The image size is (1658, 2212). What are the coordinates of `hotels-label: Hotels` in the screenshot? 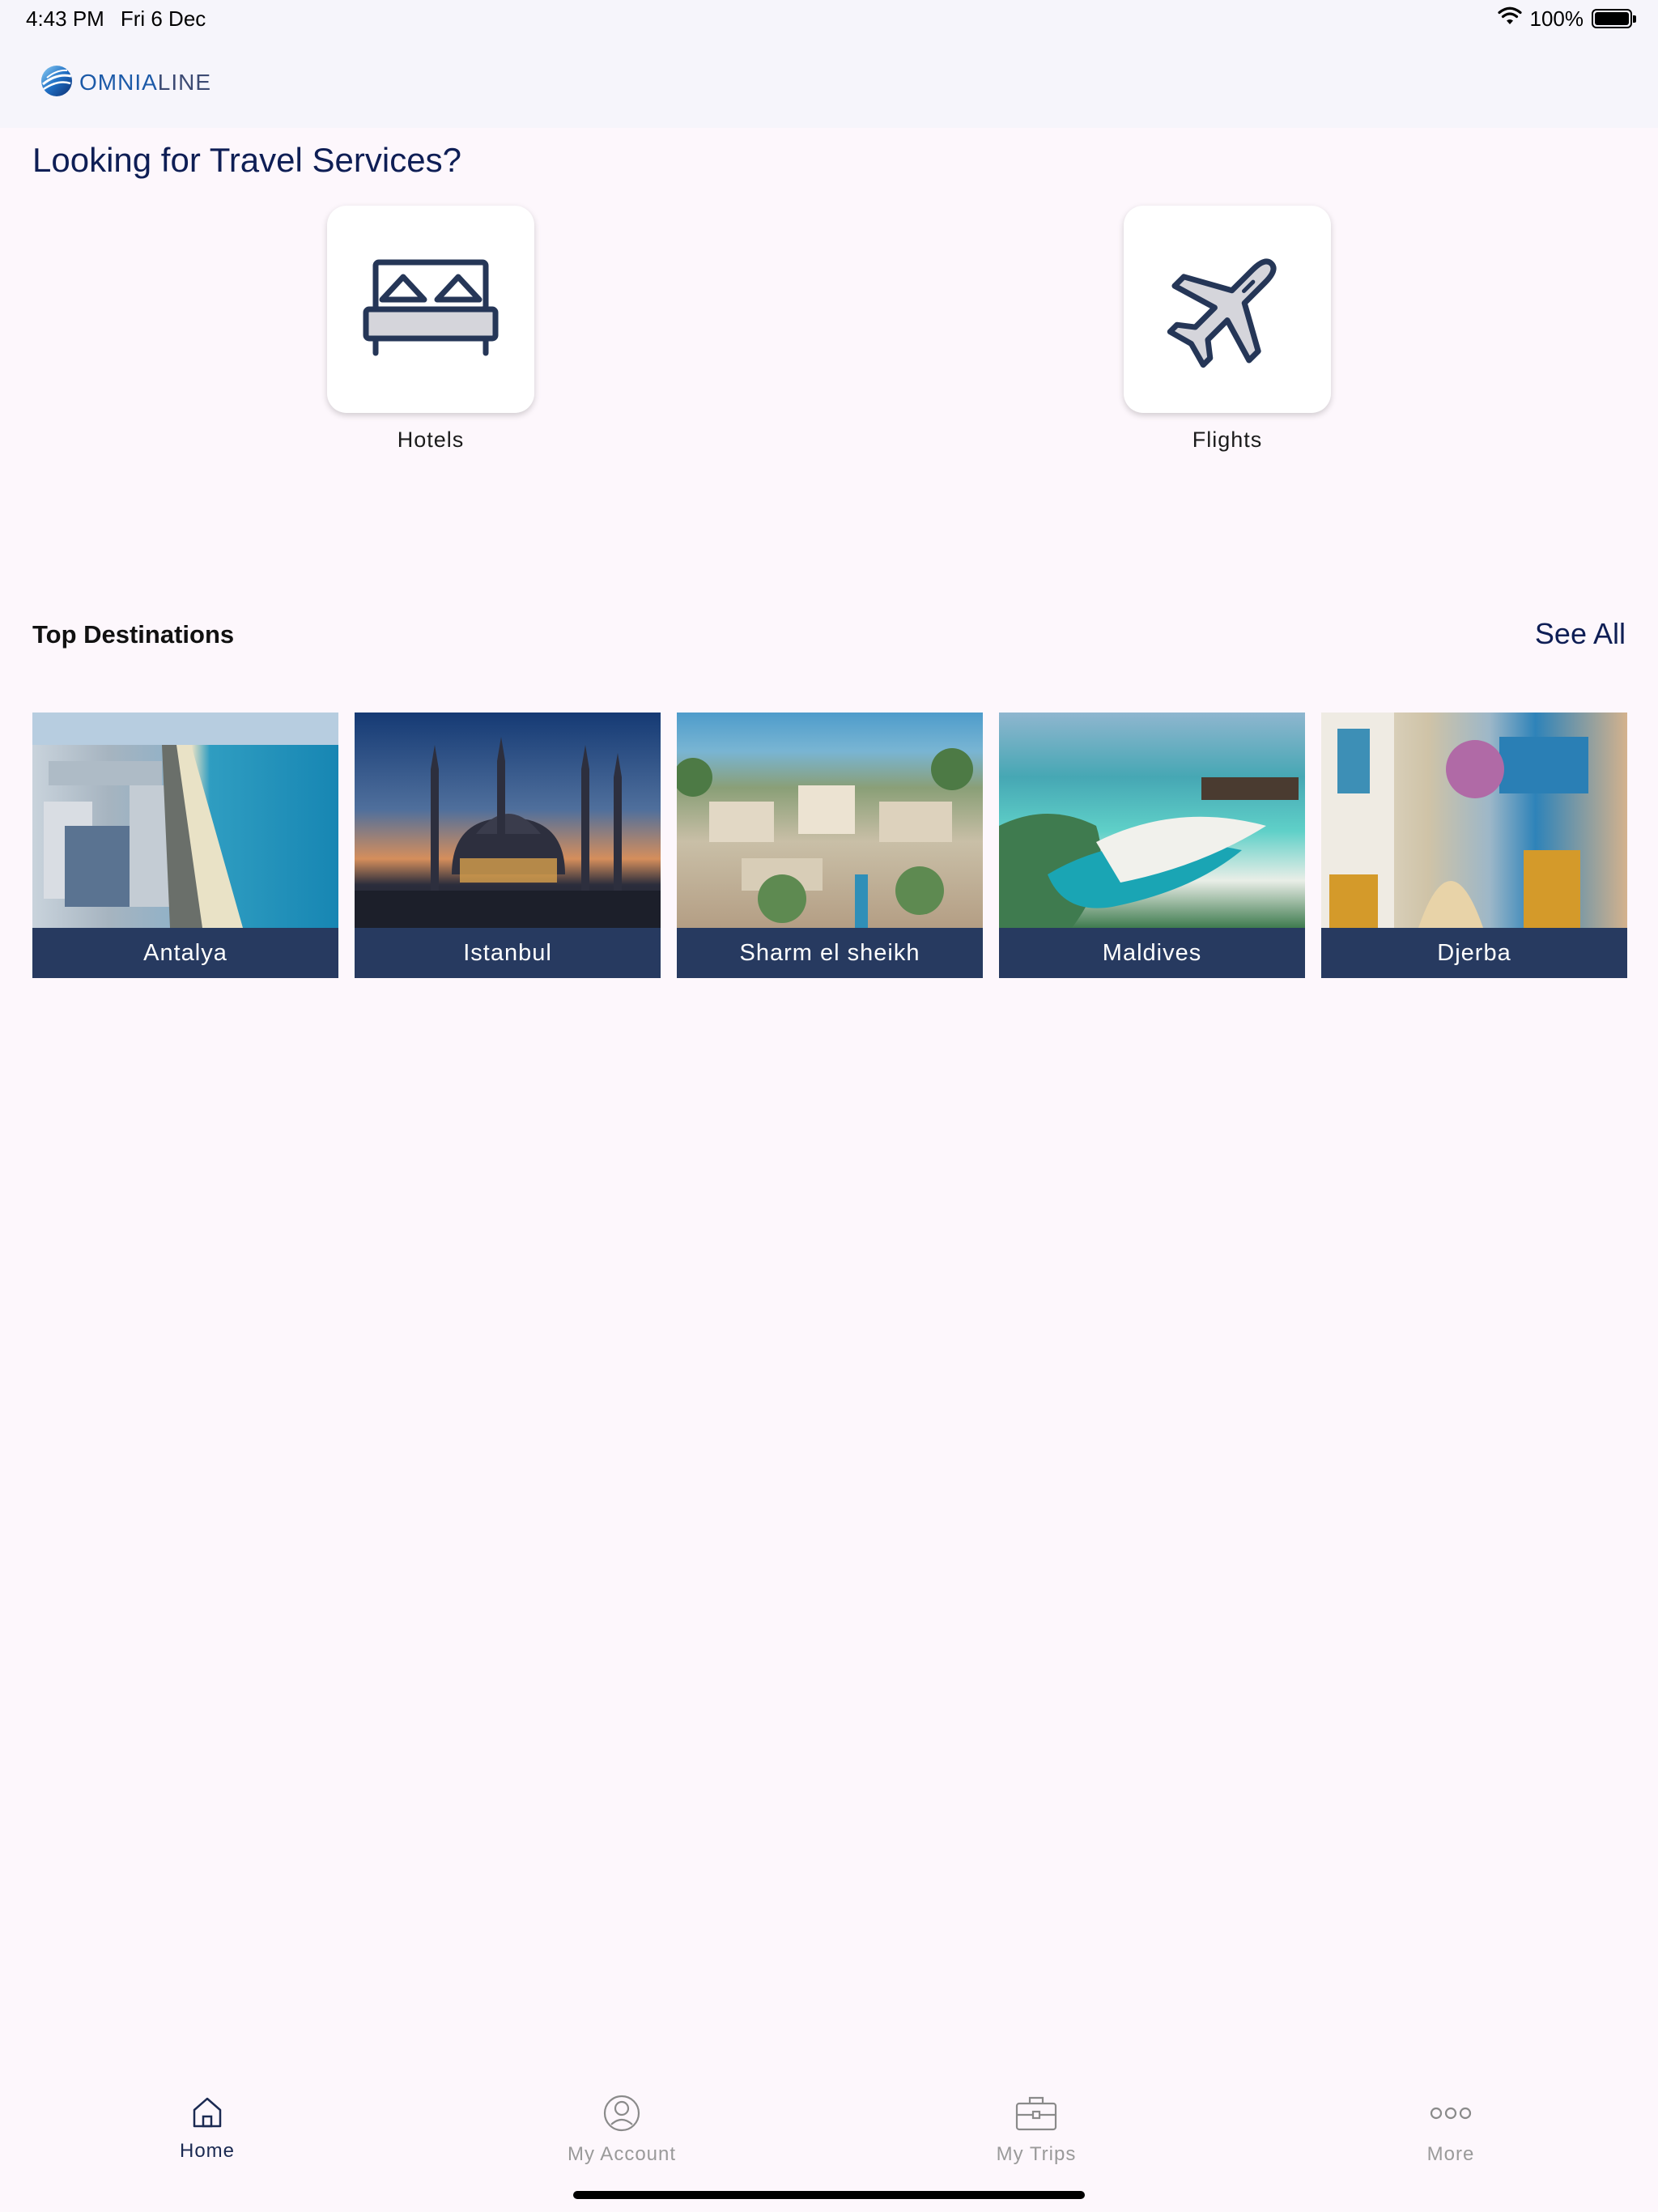 It's located at (431, 440).